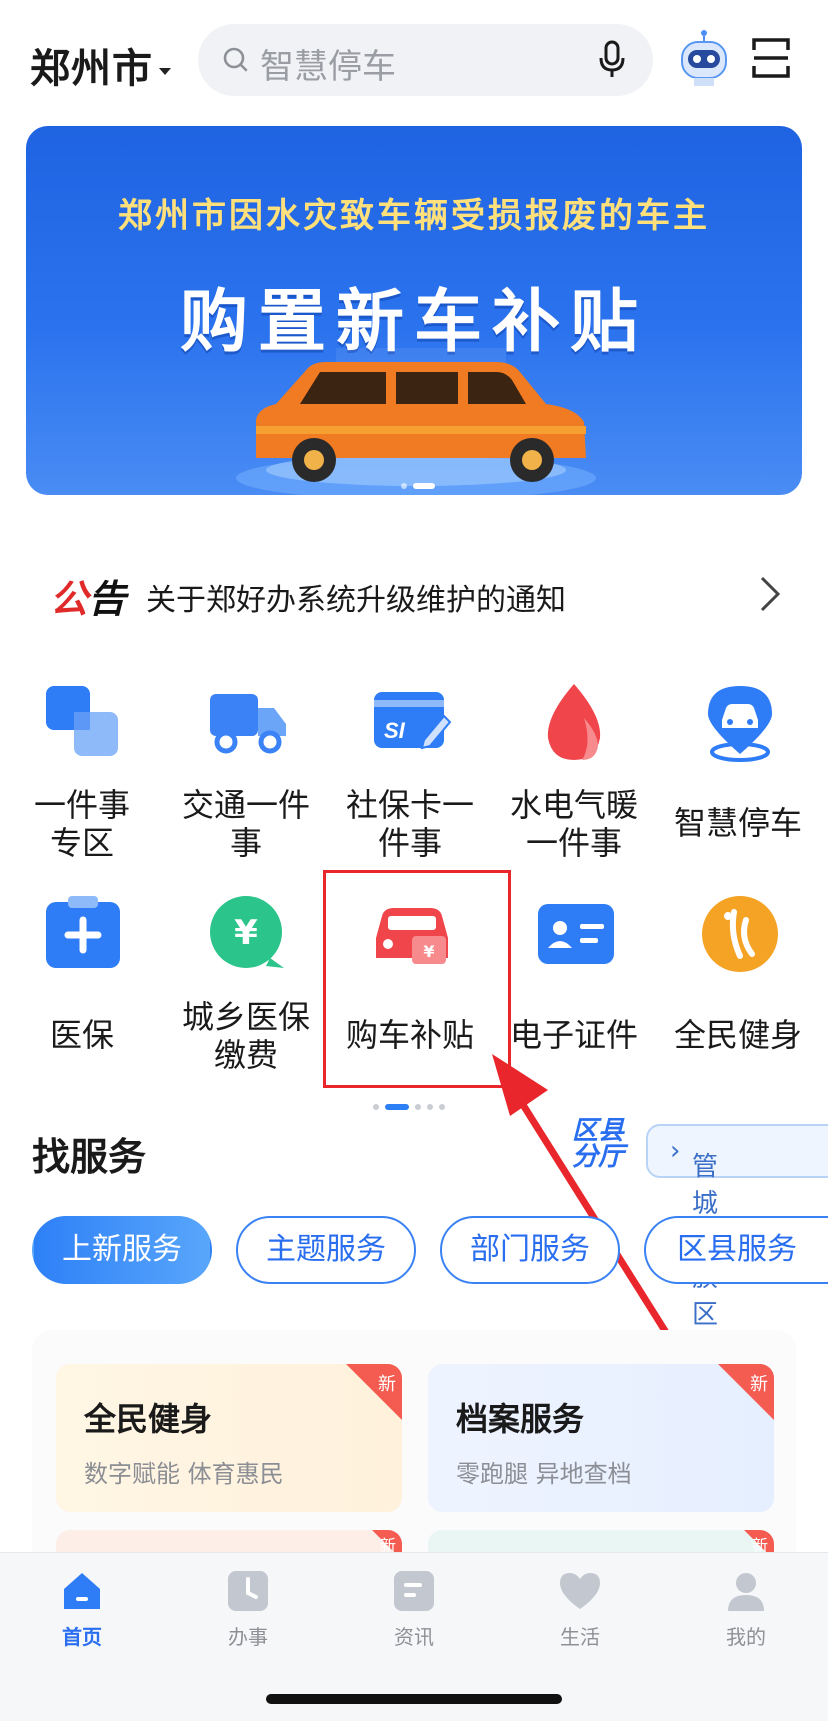  I want to click on grid-item-insurance-payment: ¥ 城乡医保 缴费, so click(246, 984).